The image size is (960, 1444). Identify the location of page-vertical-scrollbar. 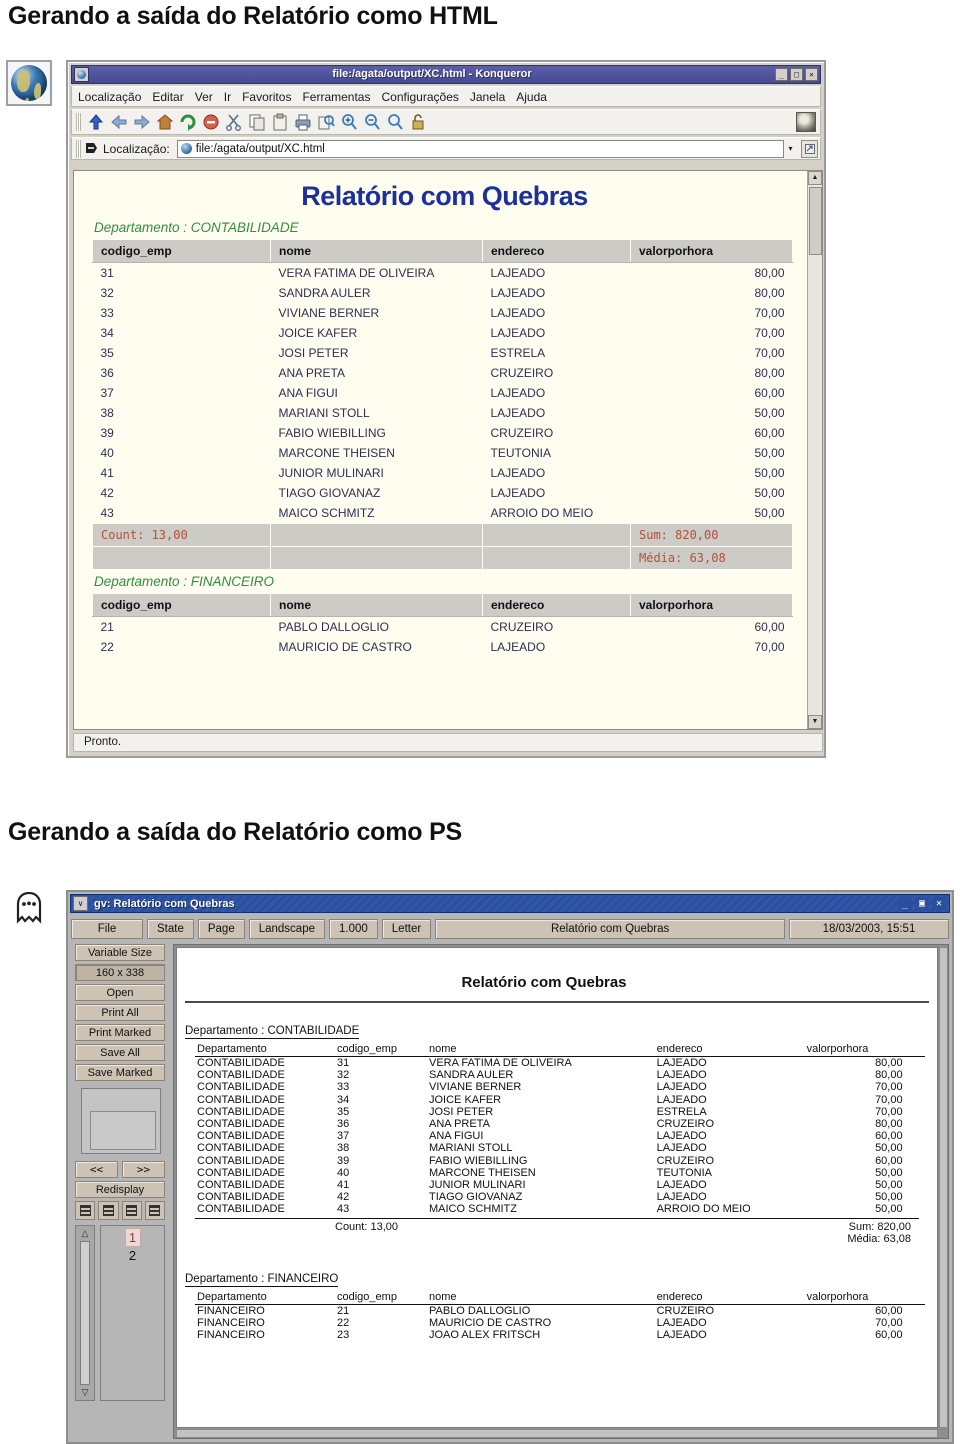
(943, 1187).